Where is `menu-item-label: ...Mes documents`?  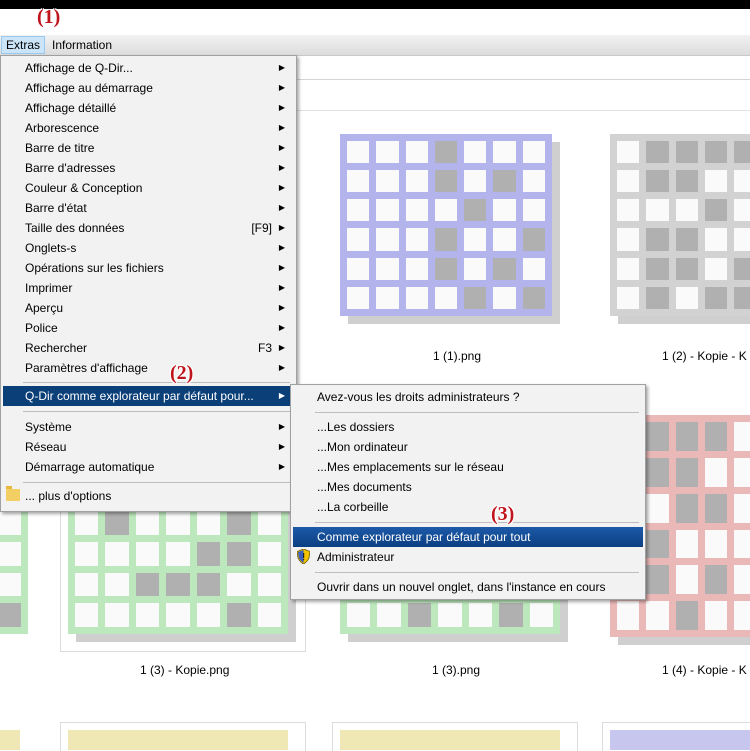 menu-item-label: ...Mes documents is located at coordinates (364, 487).